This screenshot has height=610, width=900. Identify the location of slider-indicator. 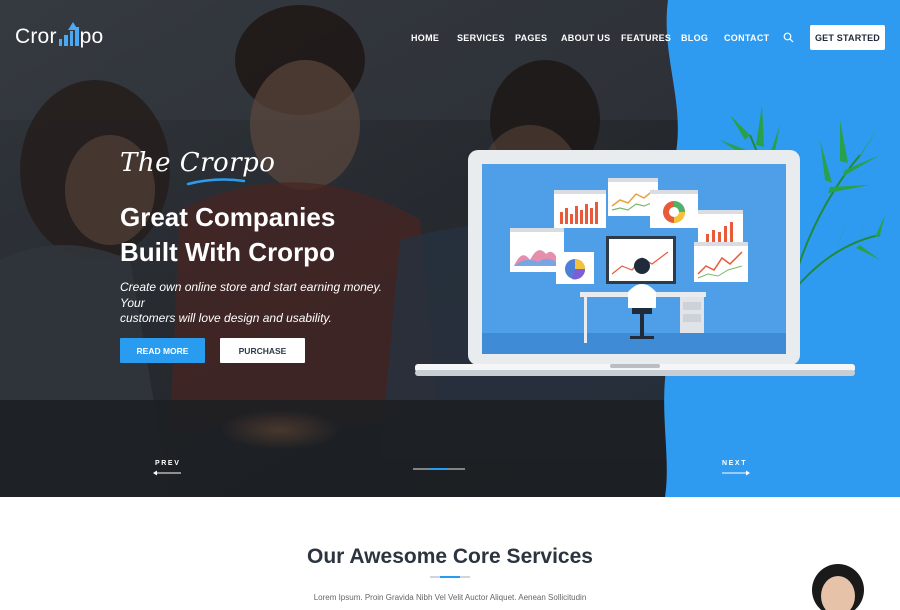
(439, 469).